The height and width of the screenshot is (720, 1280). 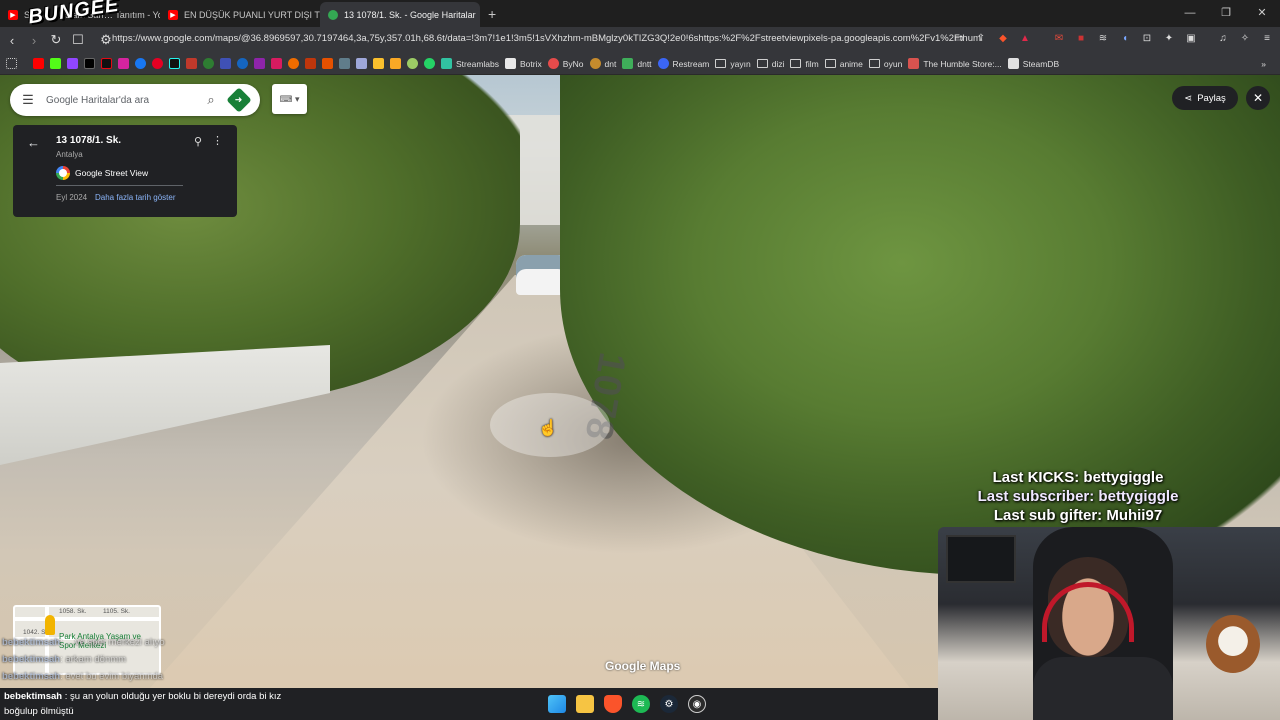 What do you see at coordinates (1081, 38) in the screenshot?
I see `extension-icon: ■` at bounding box center [1081, 38].